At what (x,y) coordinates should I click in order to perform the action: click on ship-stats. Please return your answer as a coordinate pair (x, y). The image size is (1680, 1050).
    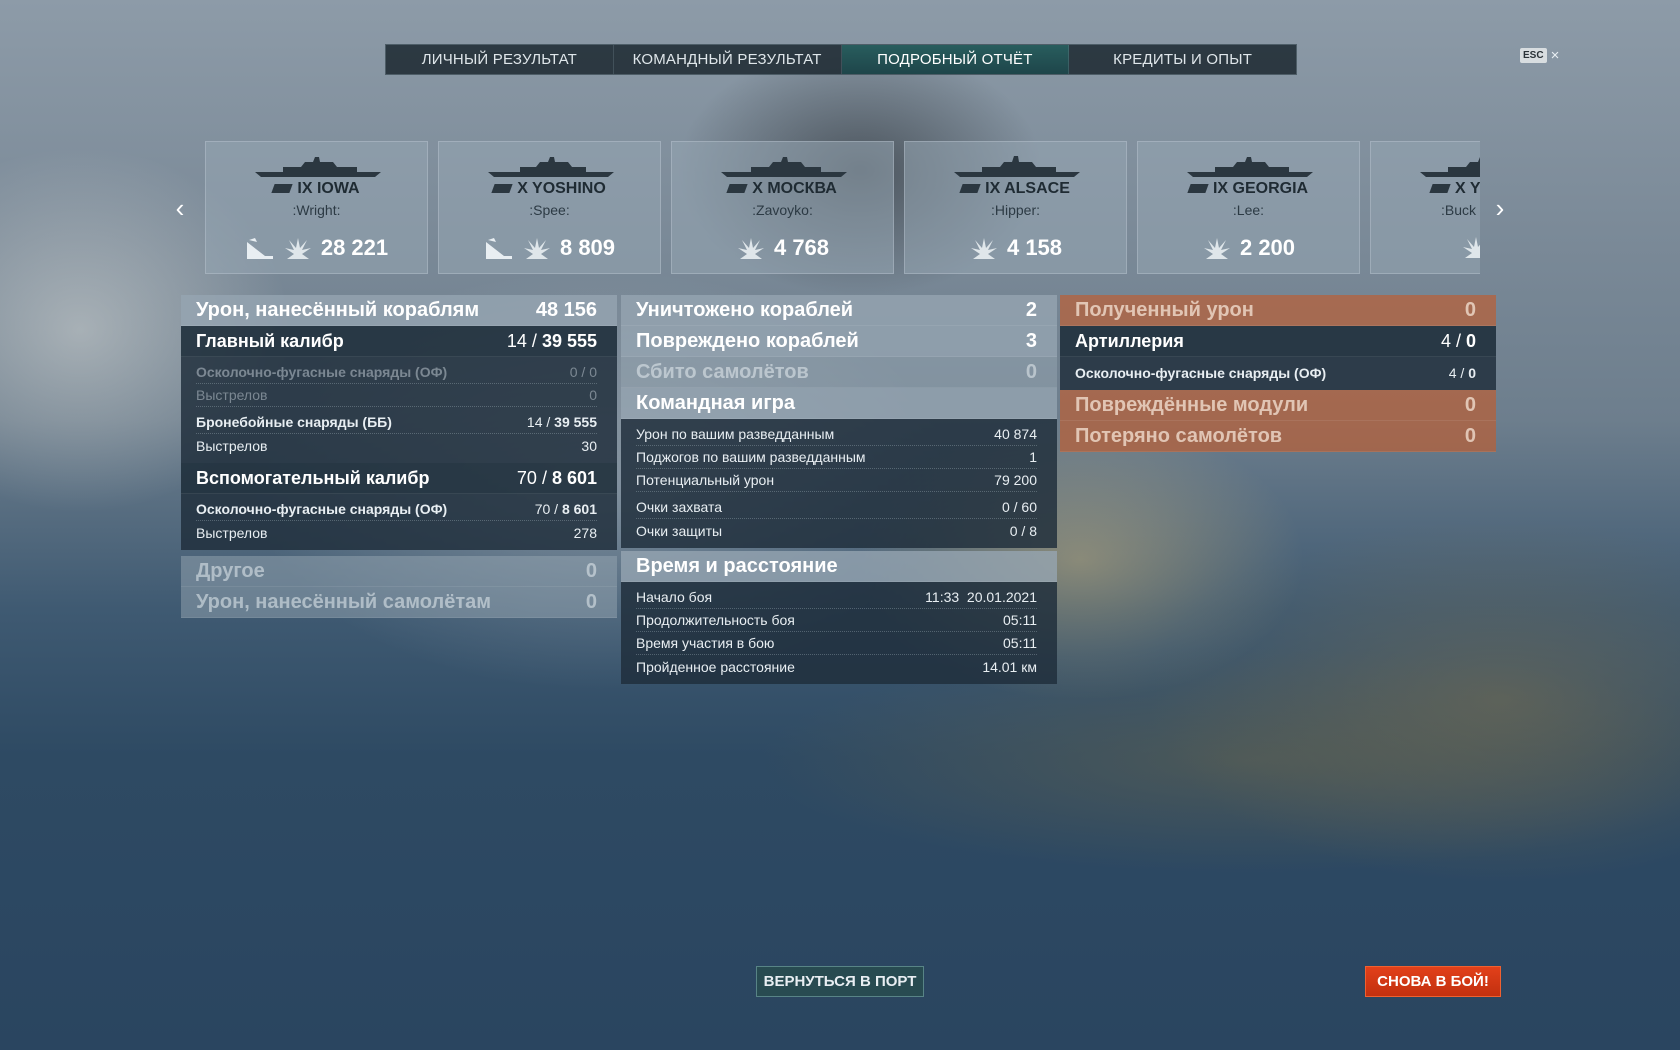
    Looking at the image, I should click on (1425, 247).